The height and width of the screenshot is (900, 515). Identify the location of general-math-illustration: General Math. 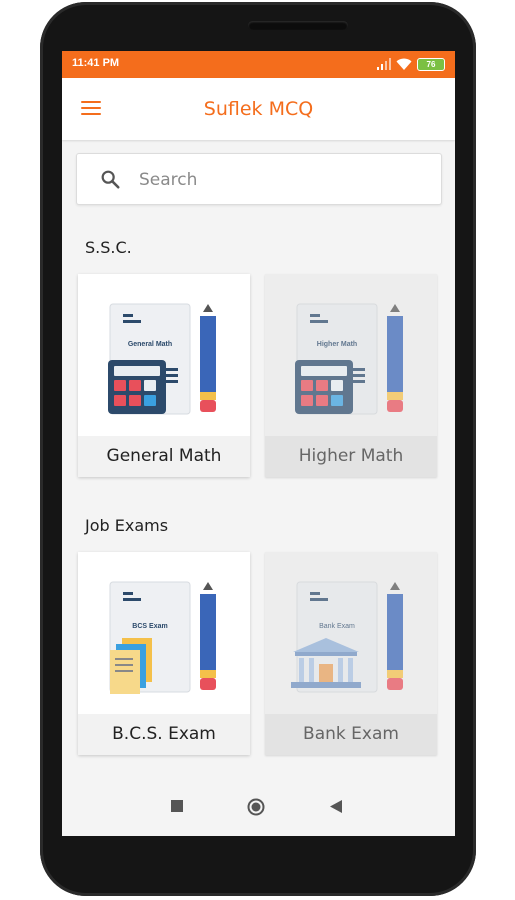
(162, 359).